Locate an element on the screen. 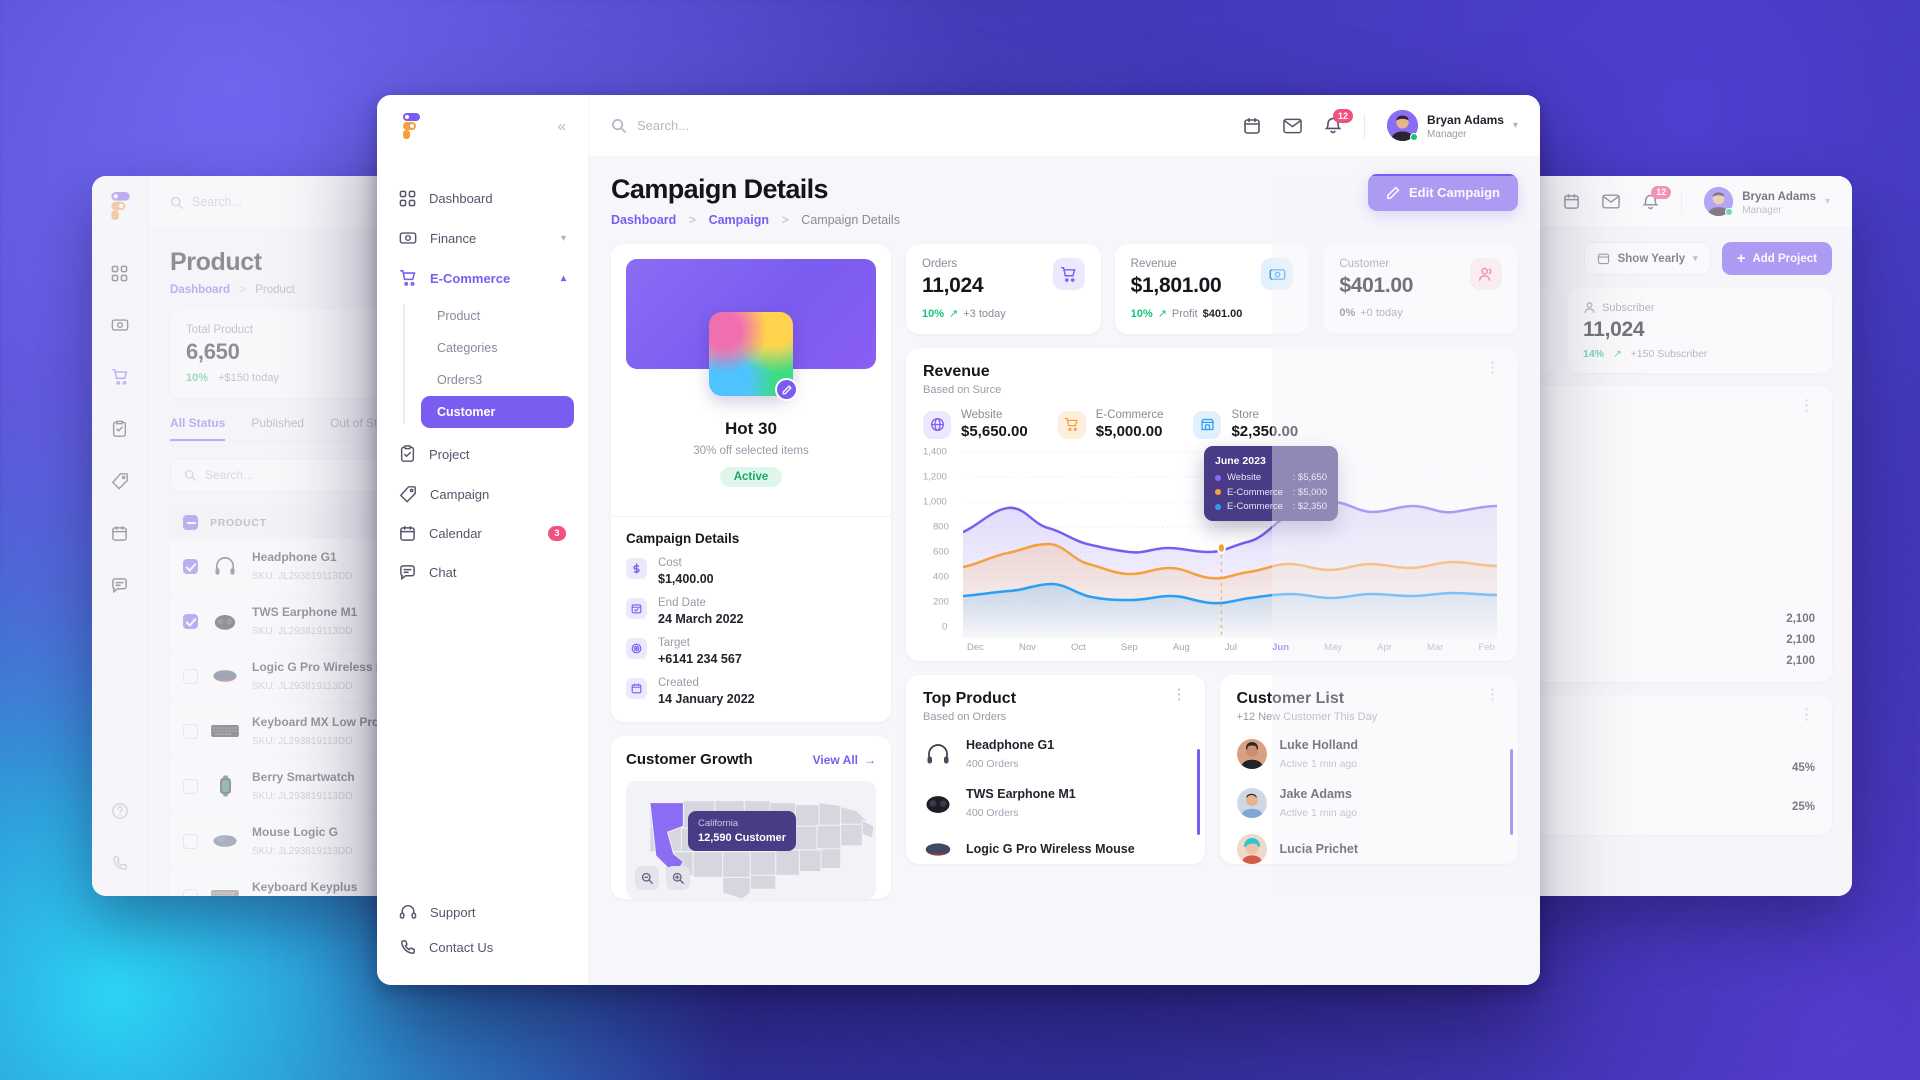  subscriber-delta-note: +150 Subscriber is located at coordinates (1669, 354).